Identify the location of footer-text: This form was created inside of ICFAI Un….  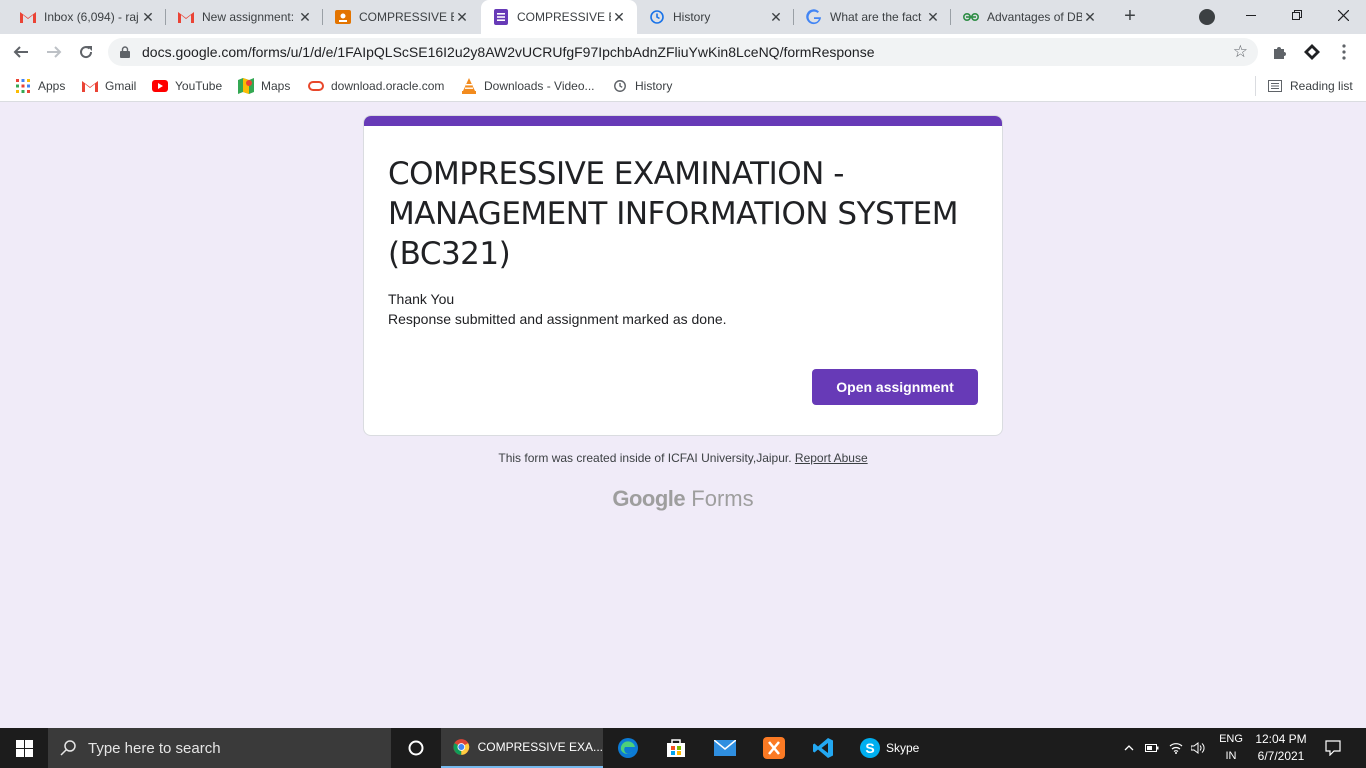
(645, 458).